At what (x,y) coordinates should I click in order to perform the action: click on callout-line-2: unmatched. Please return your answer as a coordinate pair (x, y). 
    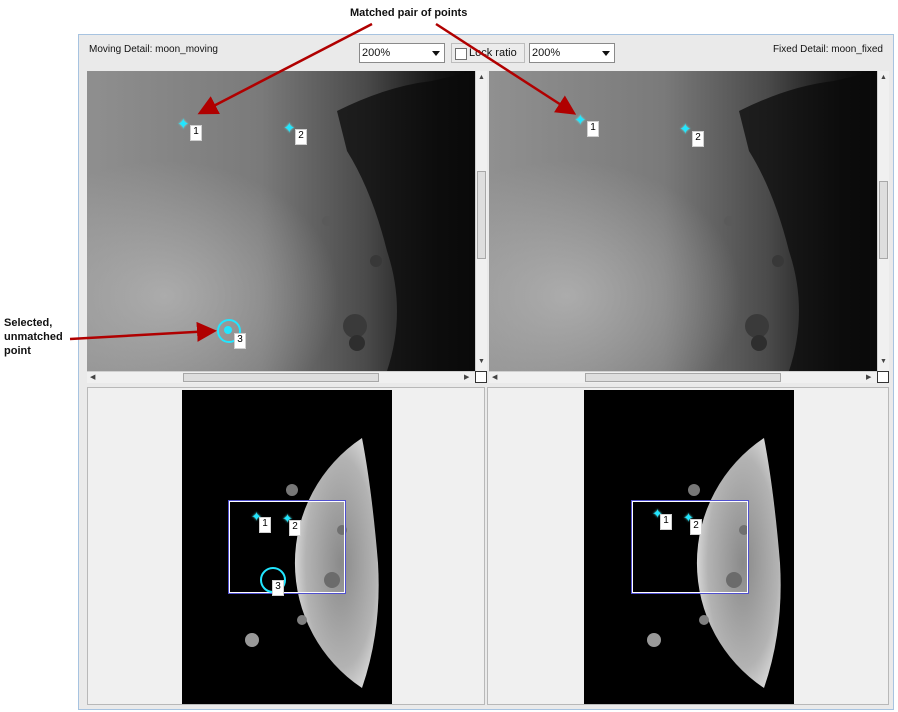
    Looking at the image, I should click on (33, 337).